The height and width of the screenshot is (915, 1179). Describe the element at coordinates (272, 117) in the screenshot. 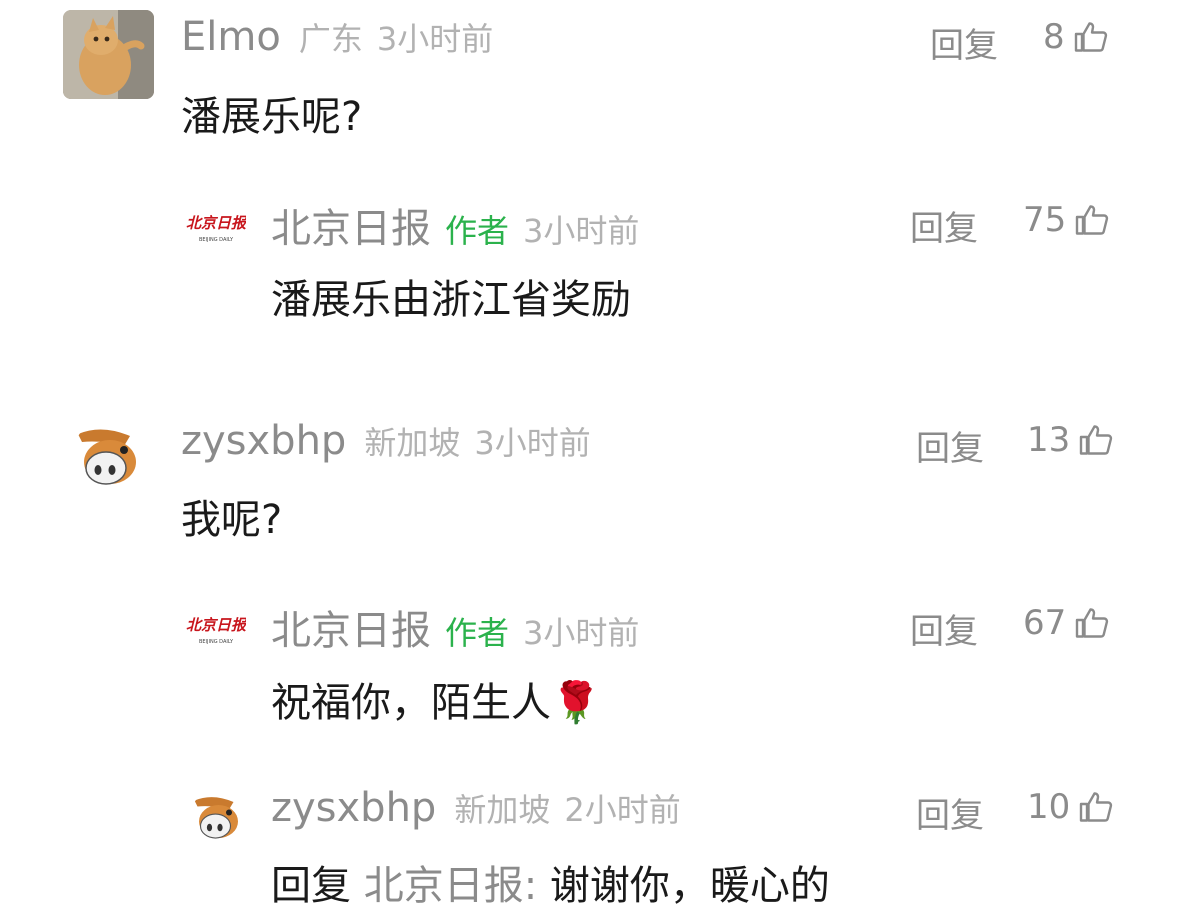

I see `comment-text: 潘展乐呢?` at that location.